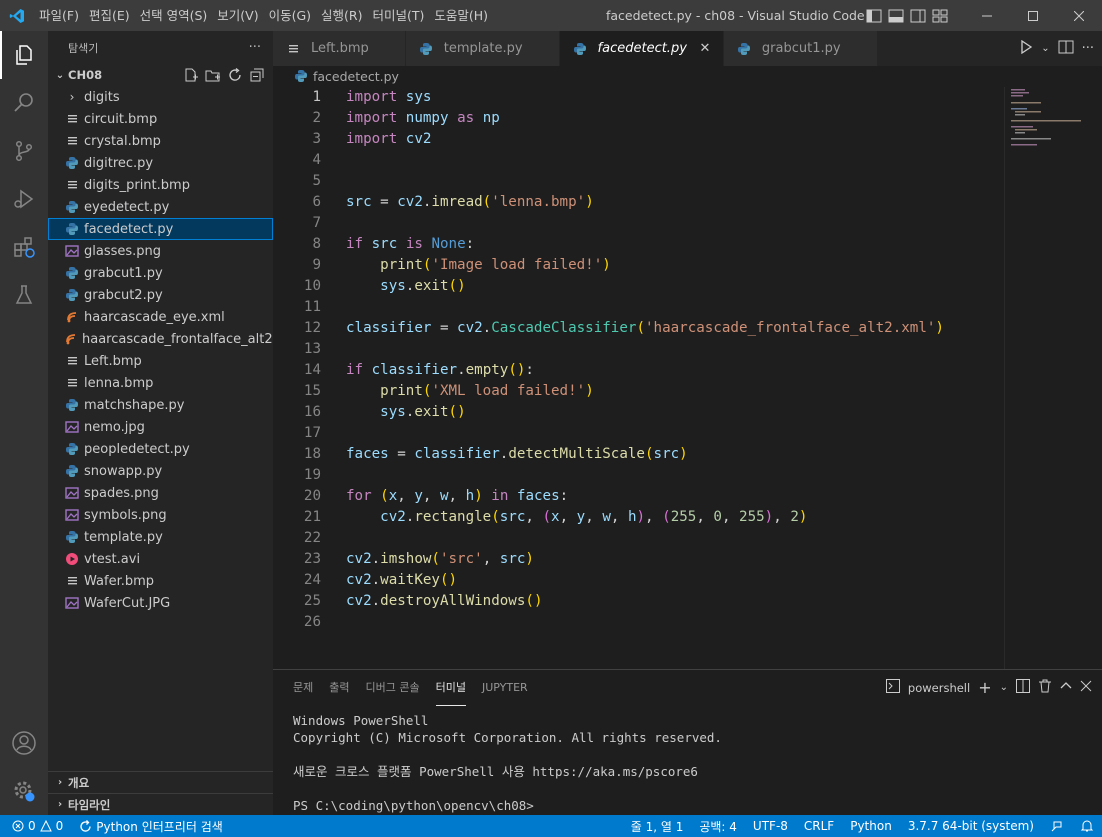 Image resolution: width=1102 pixels, height=837 pixels. I want to click on encoding: UTF-8, so click(770, 826).